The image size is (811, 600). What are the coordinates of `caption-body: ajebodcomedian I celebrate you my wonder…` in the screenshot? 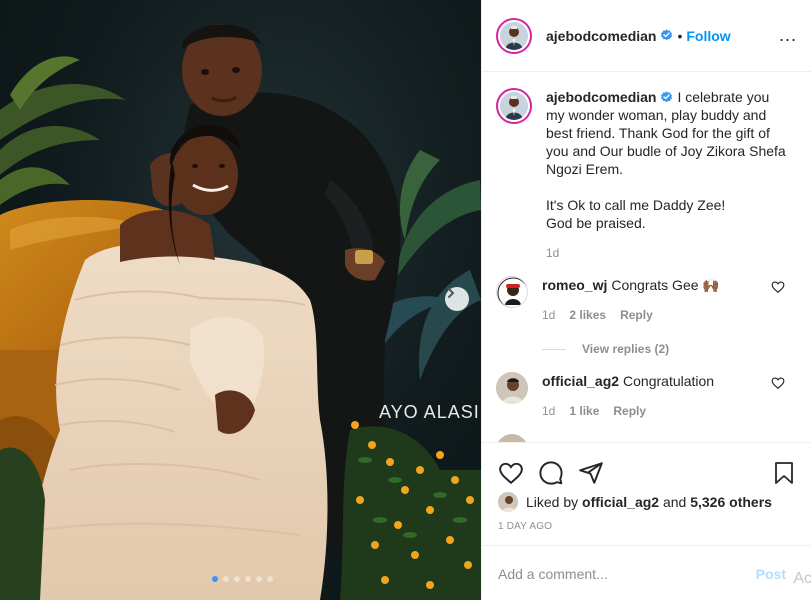 It's located at (670, 175).